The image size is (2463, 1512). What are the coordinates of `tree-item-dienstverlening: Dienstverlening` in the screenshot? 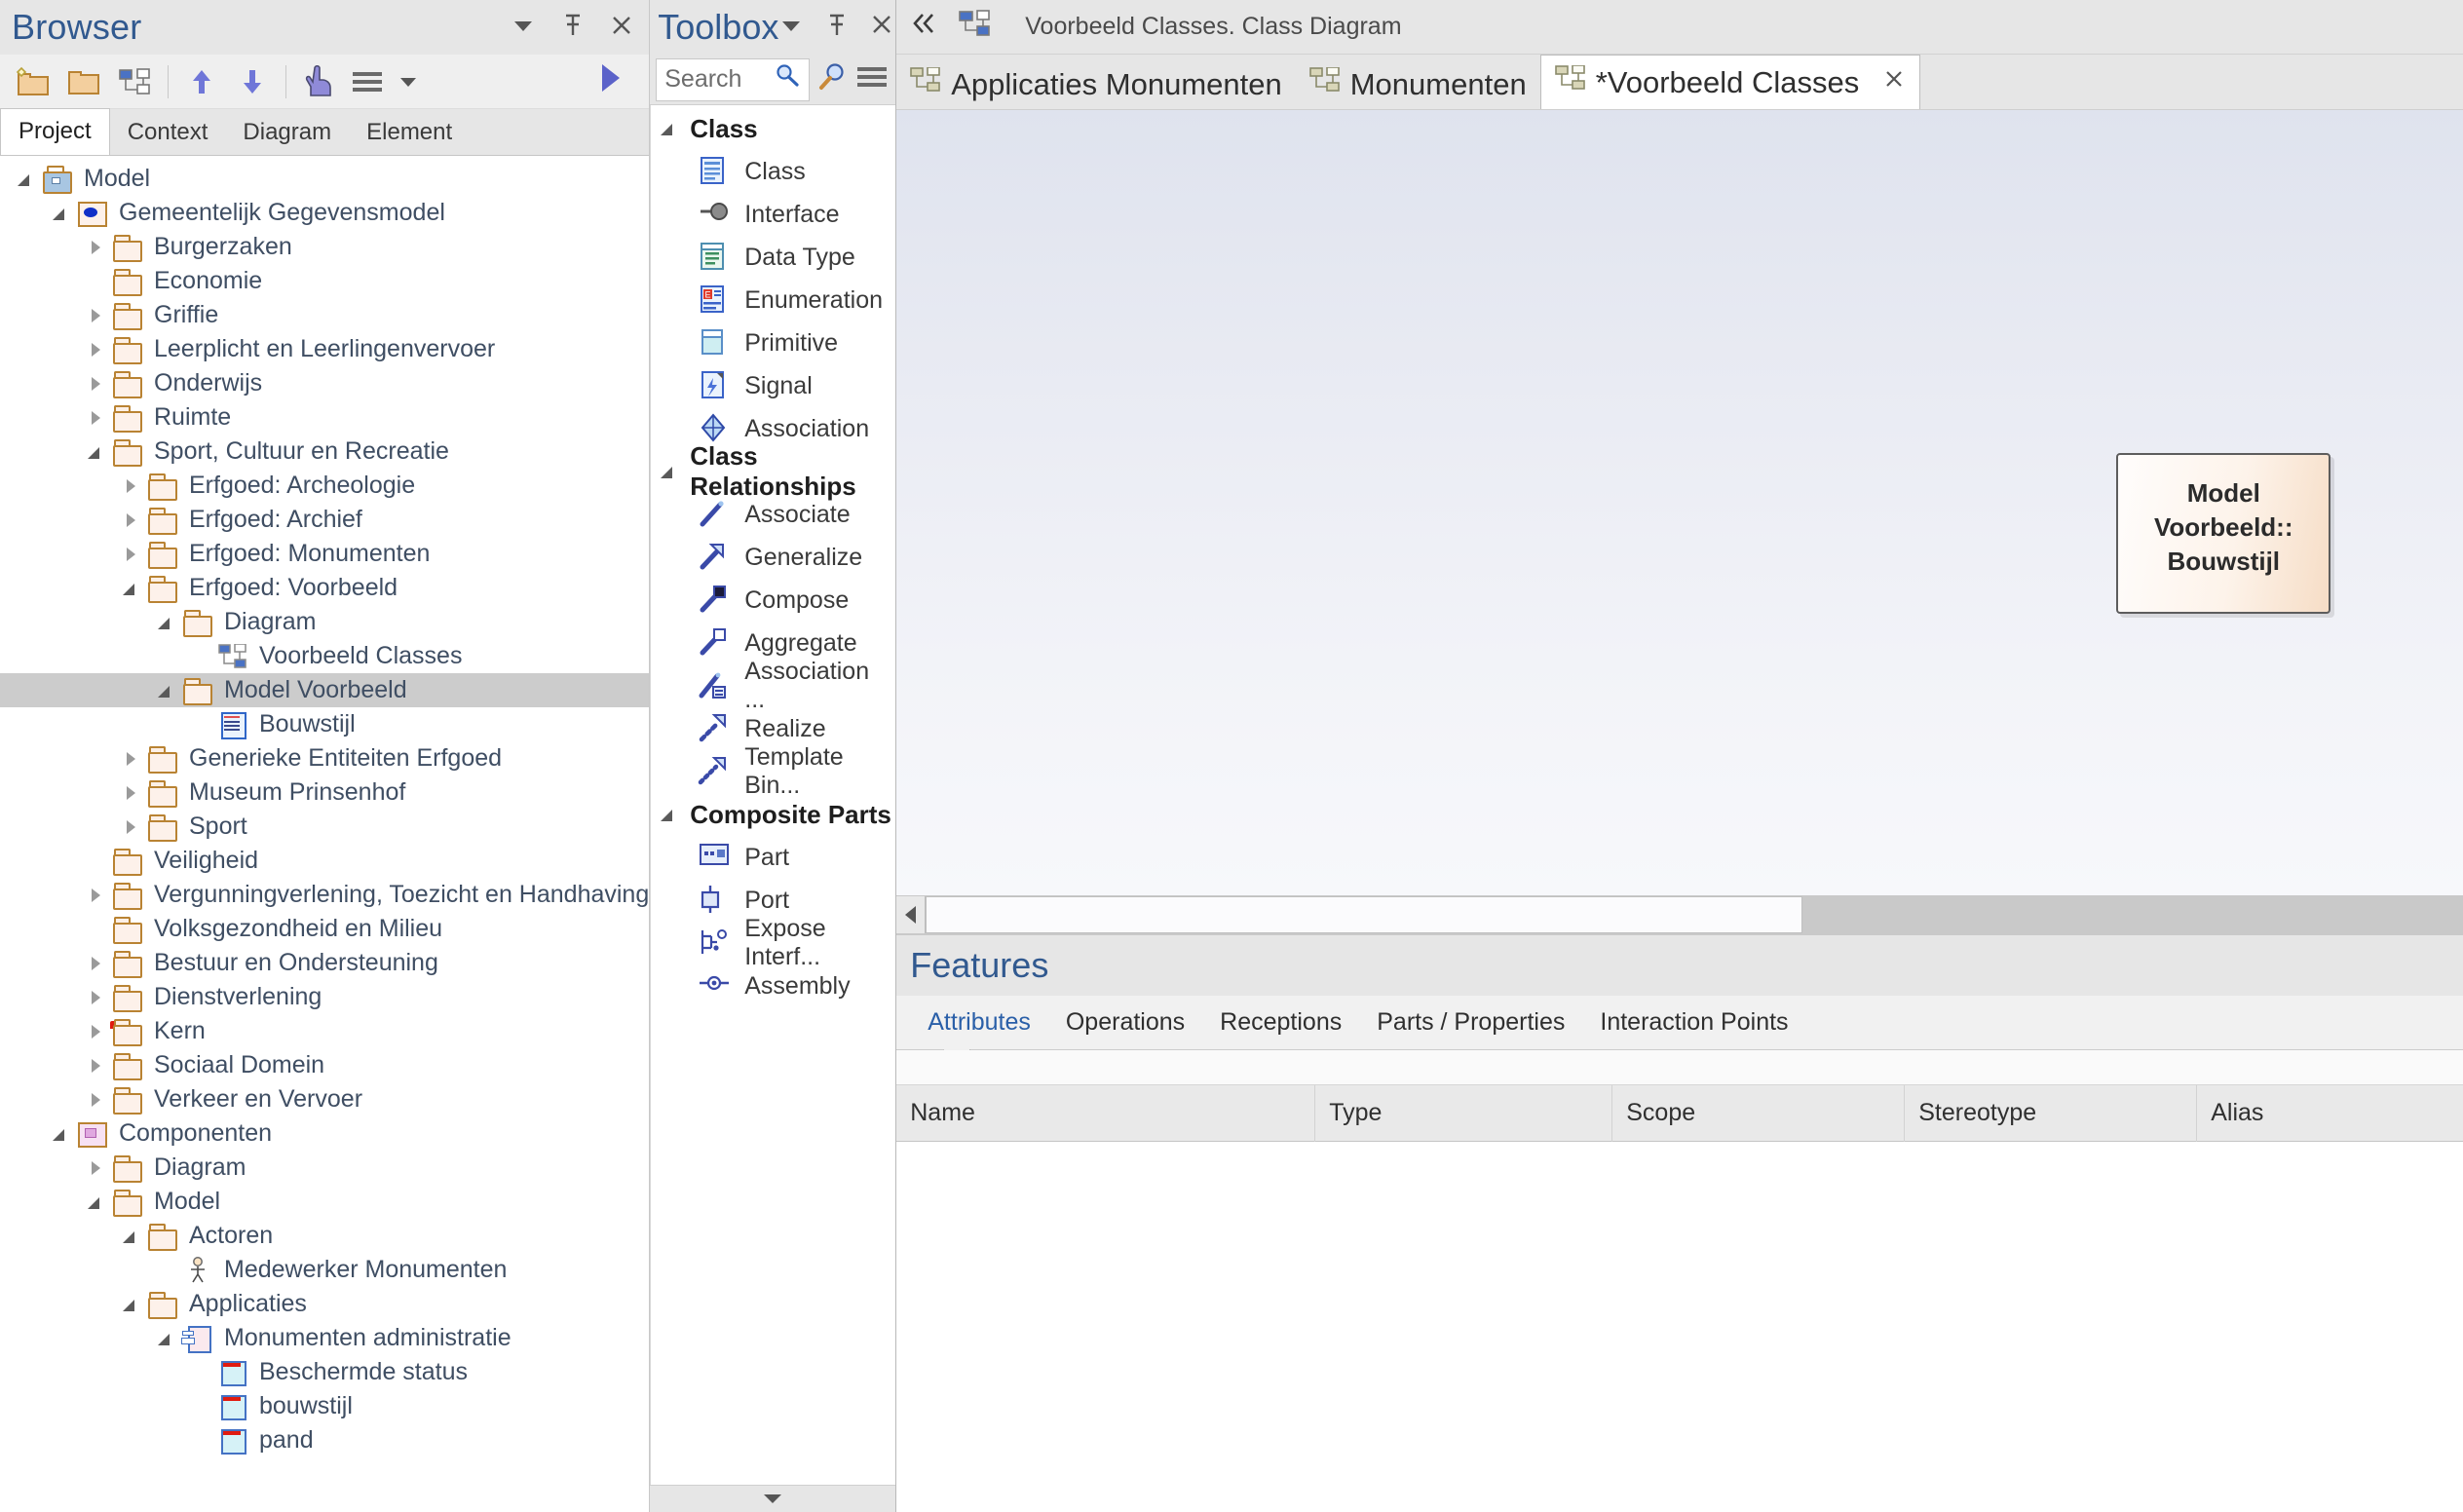 It's located at (325, 997).